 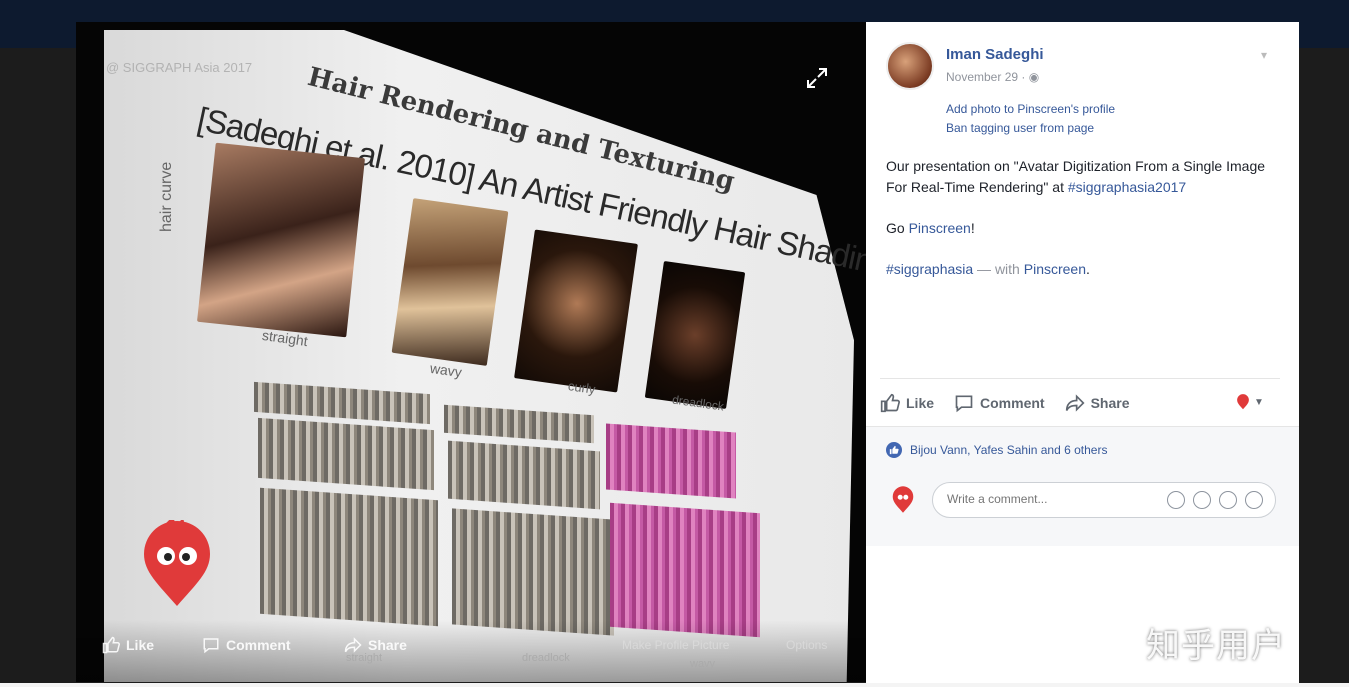 I want to click on bottom-edge, so click(x=674, y=685).